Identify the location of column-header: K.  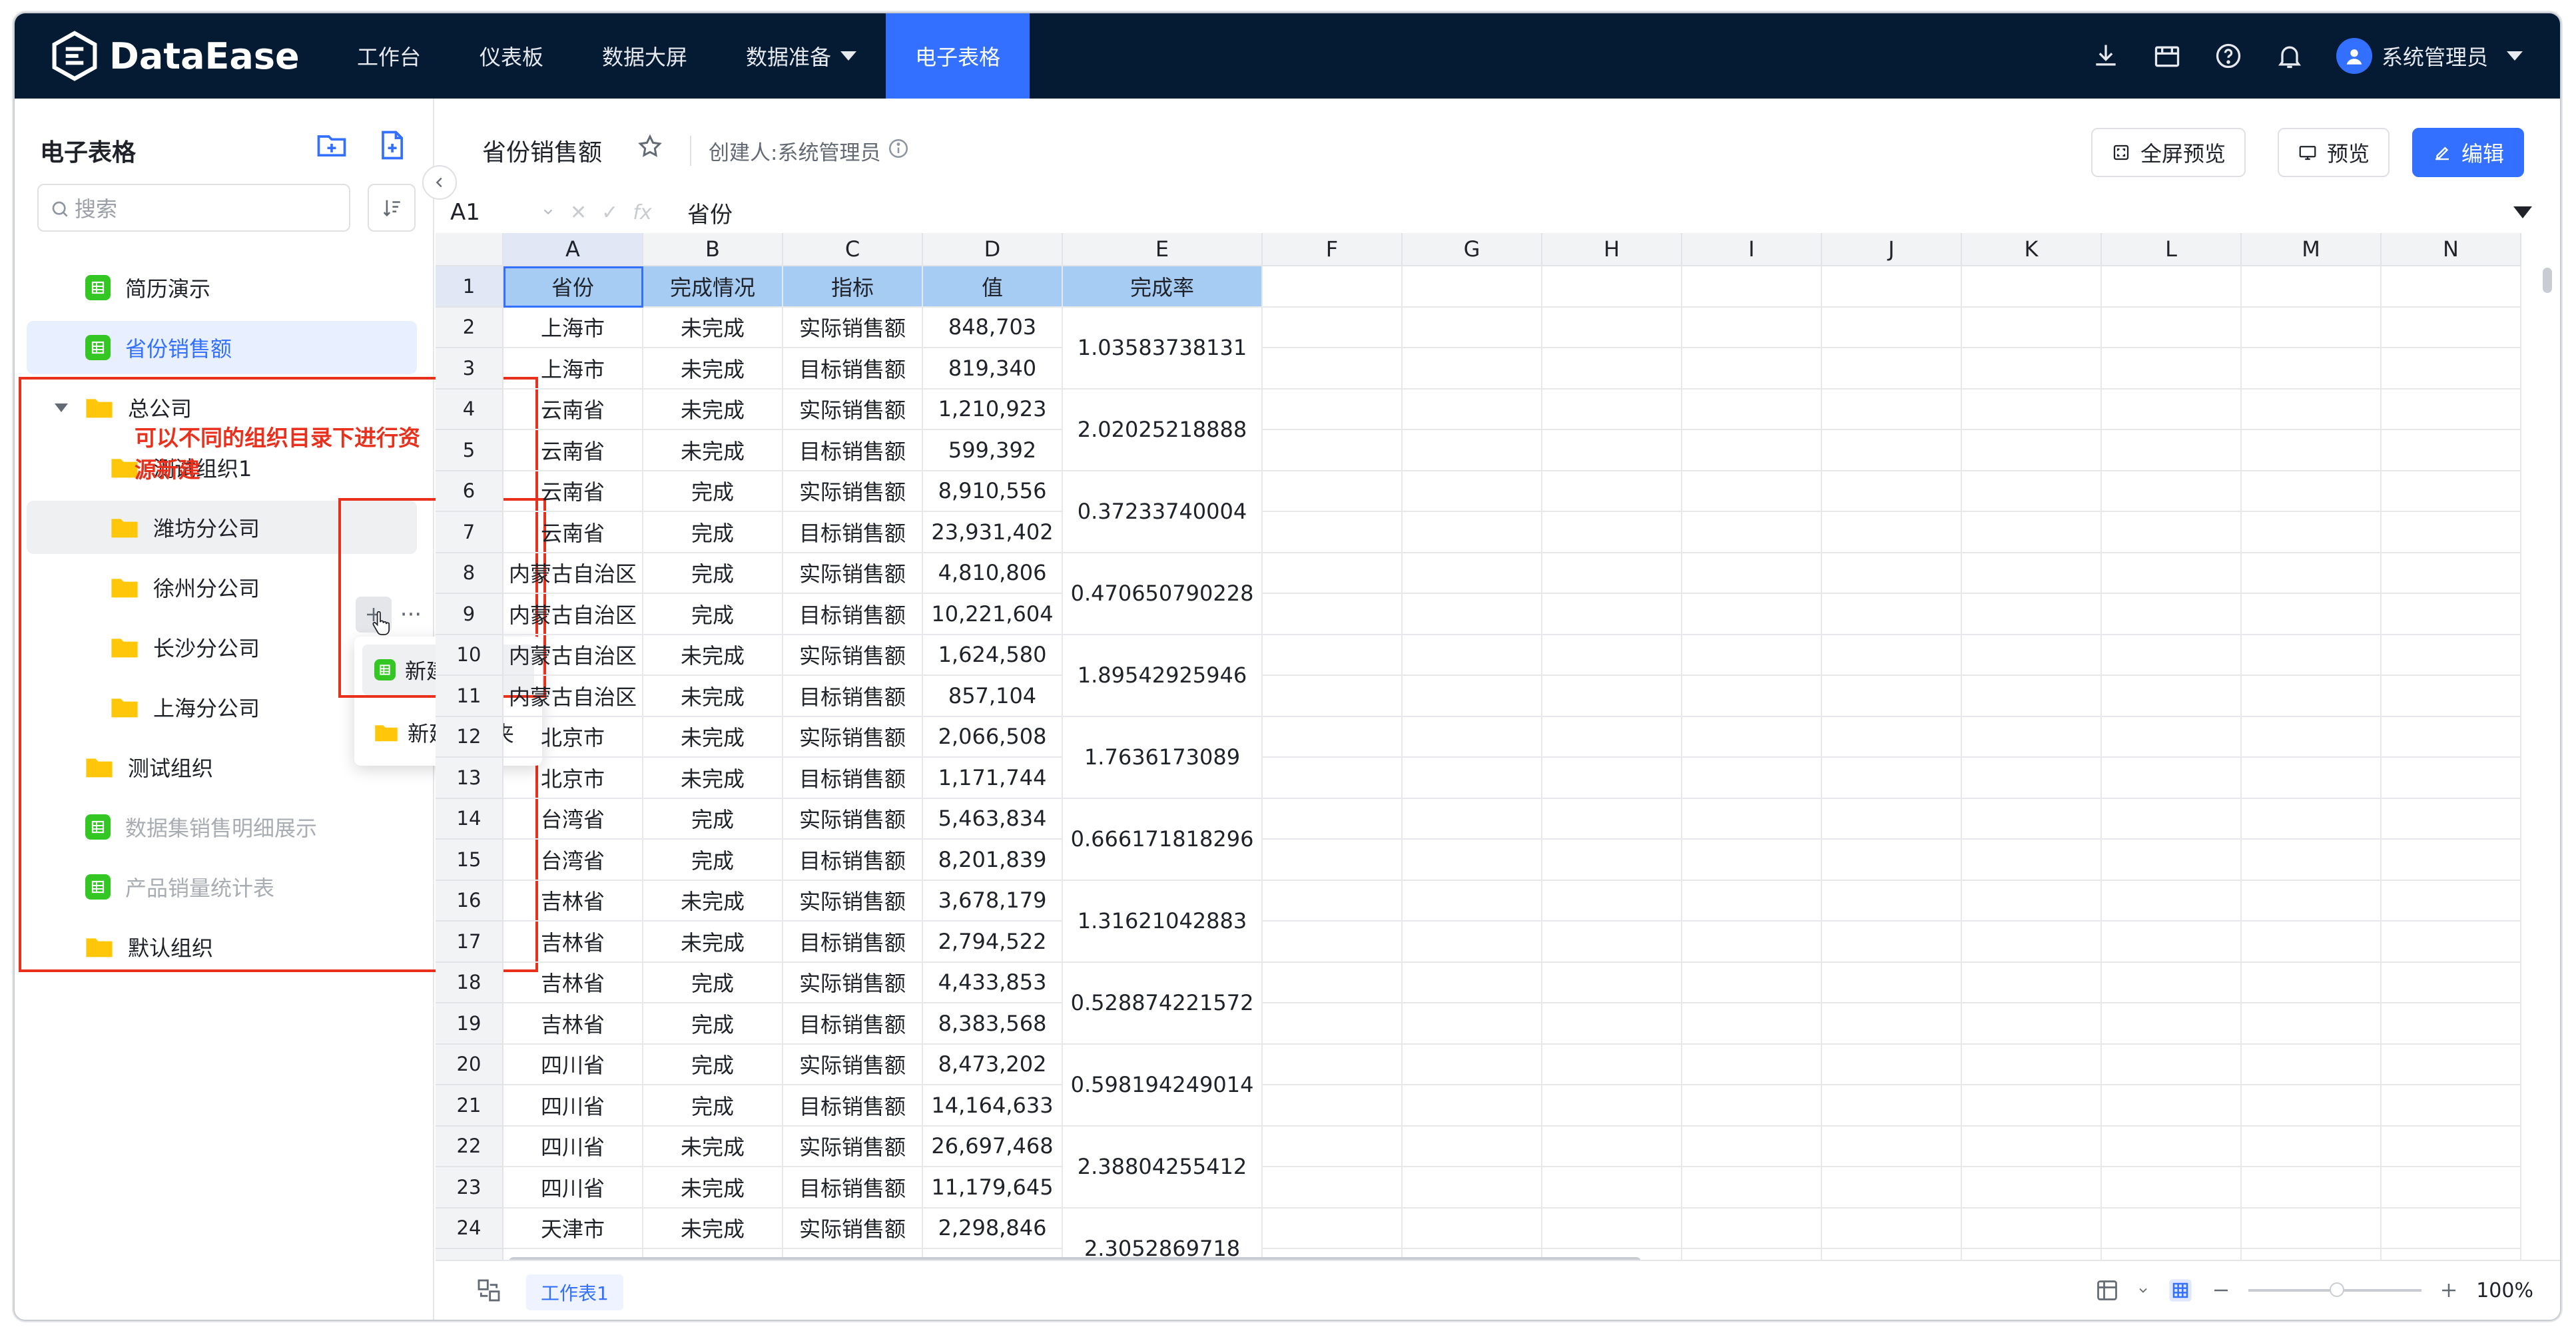
(2032, 250).